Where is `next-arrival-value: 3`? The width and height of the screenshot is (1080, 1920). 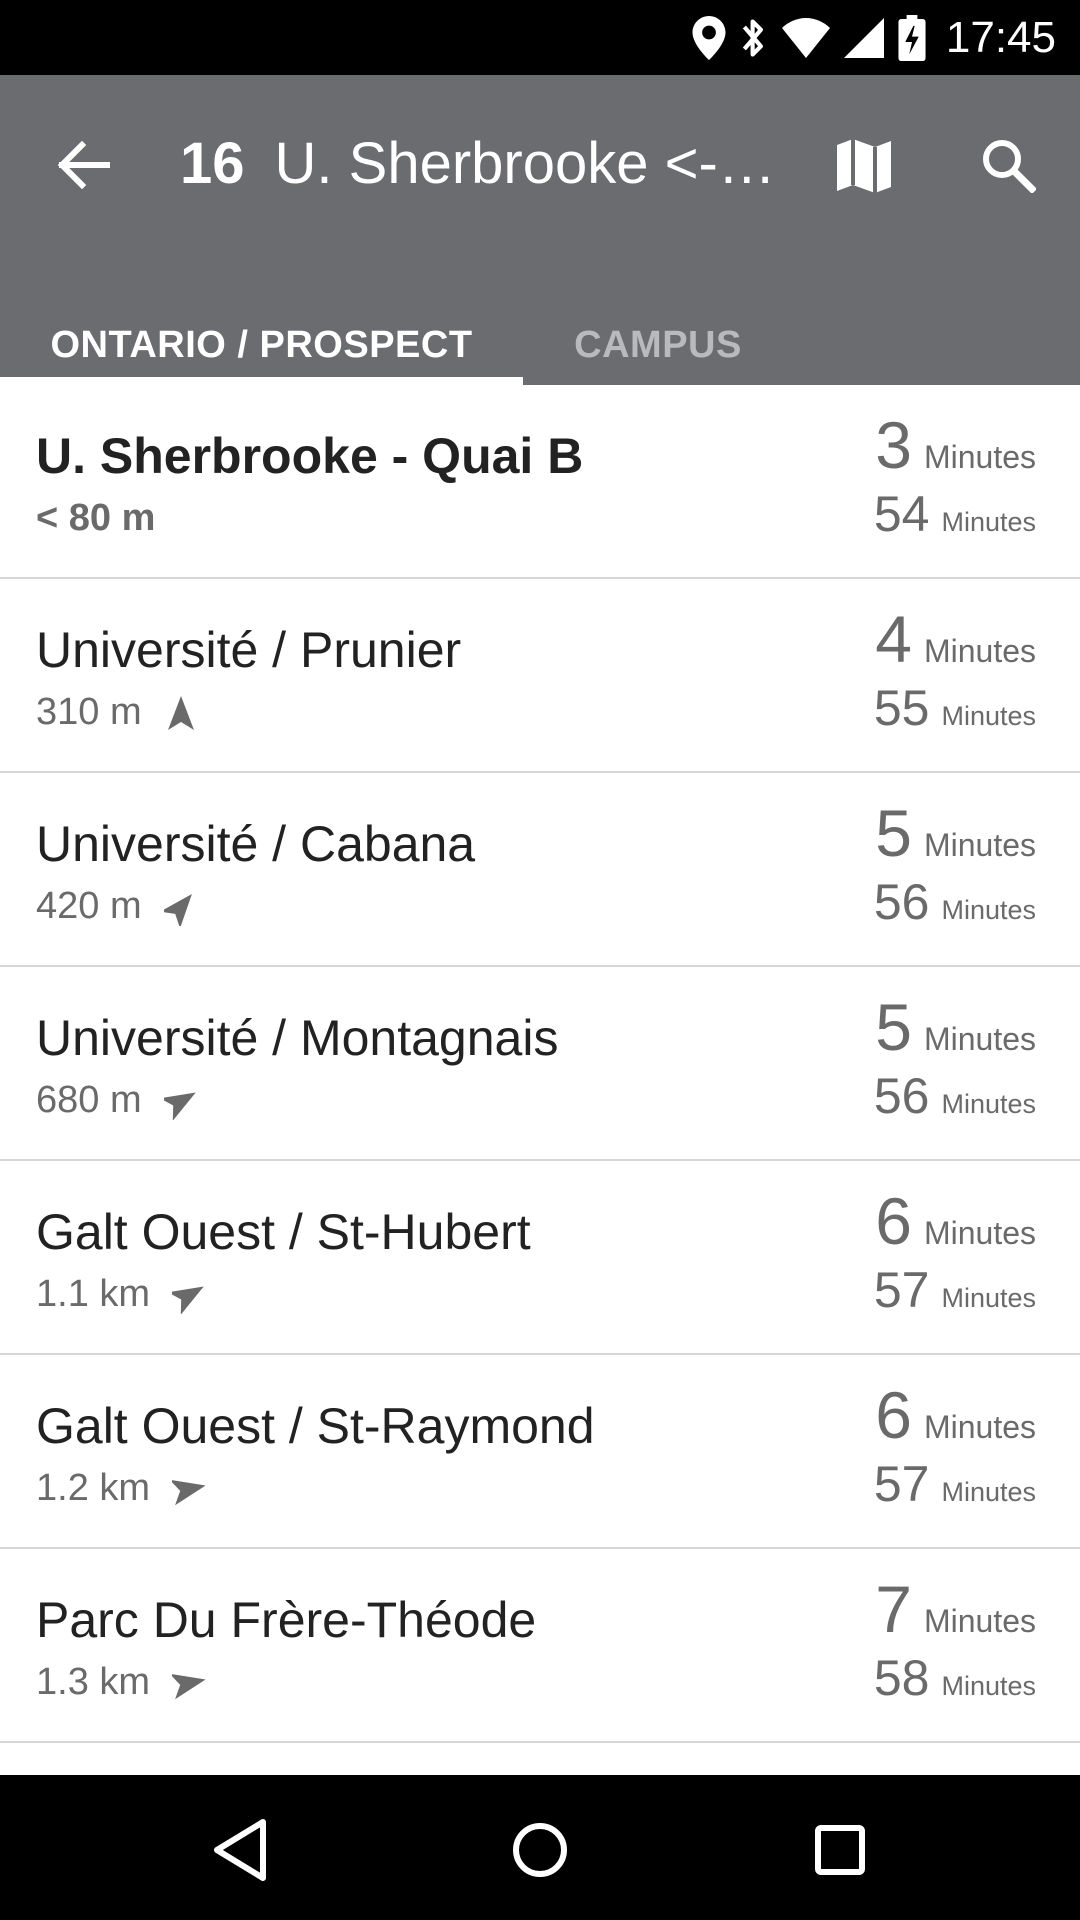
next-arrival-value: 3 is located at coordinates (893, 445).